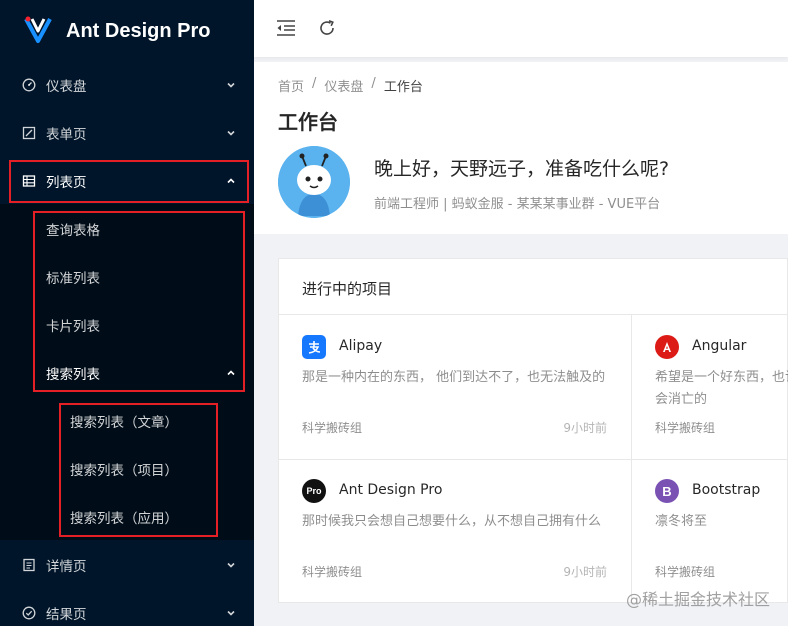  What do you see at coordinates (403, 87) in the screenshot?
I see `breadcrumb-current: 工作台` at bounding box center [403, 87].